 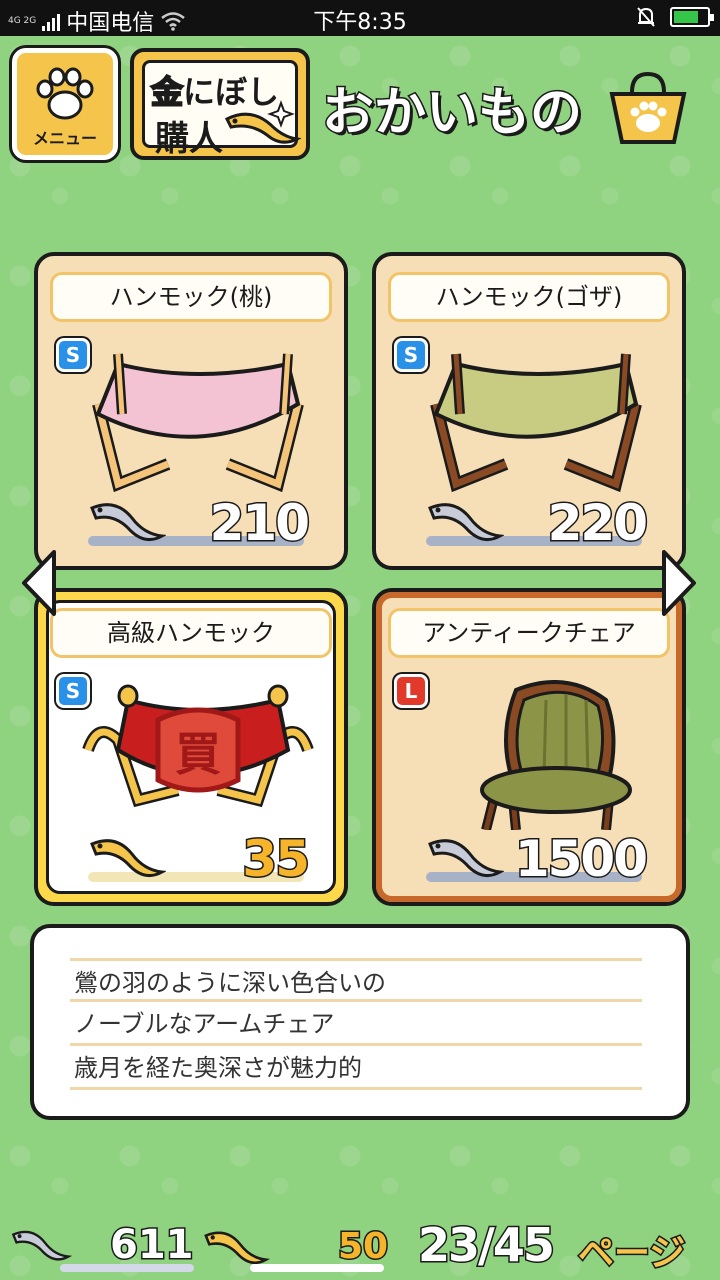 I want to click on clock: 下午8:35, so click(x=360, y=22).